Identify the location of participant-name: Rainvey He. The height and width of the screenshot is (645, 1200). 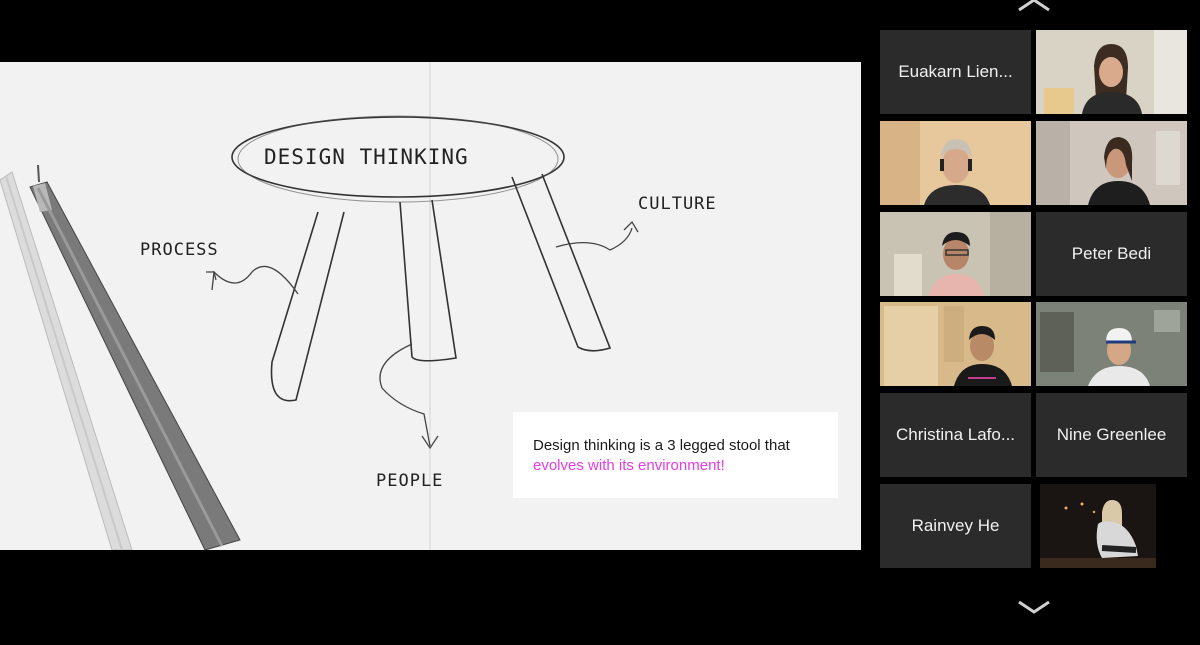
(955, 525).